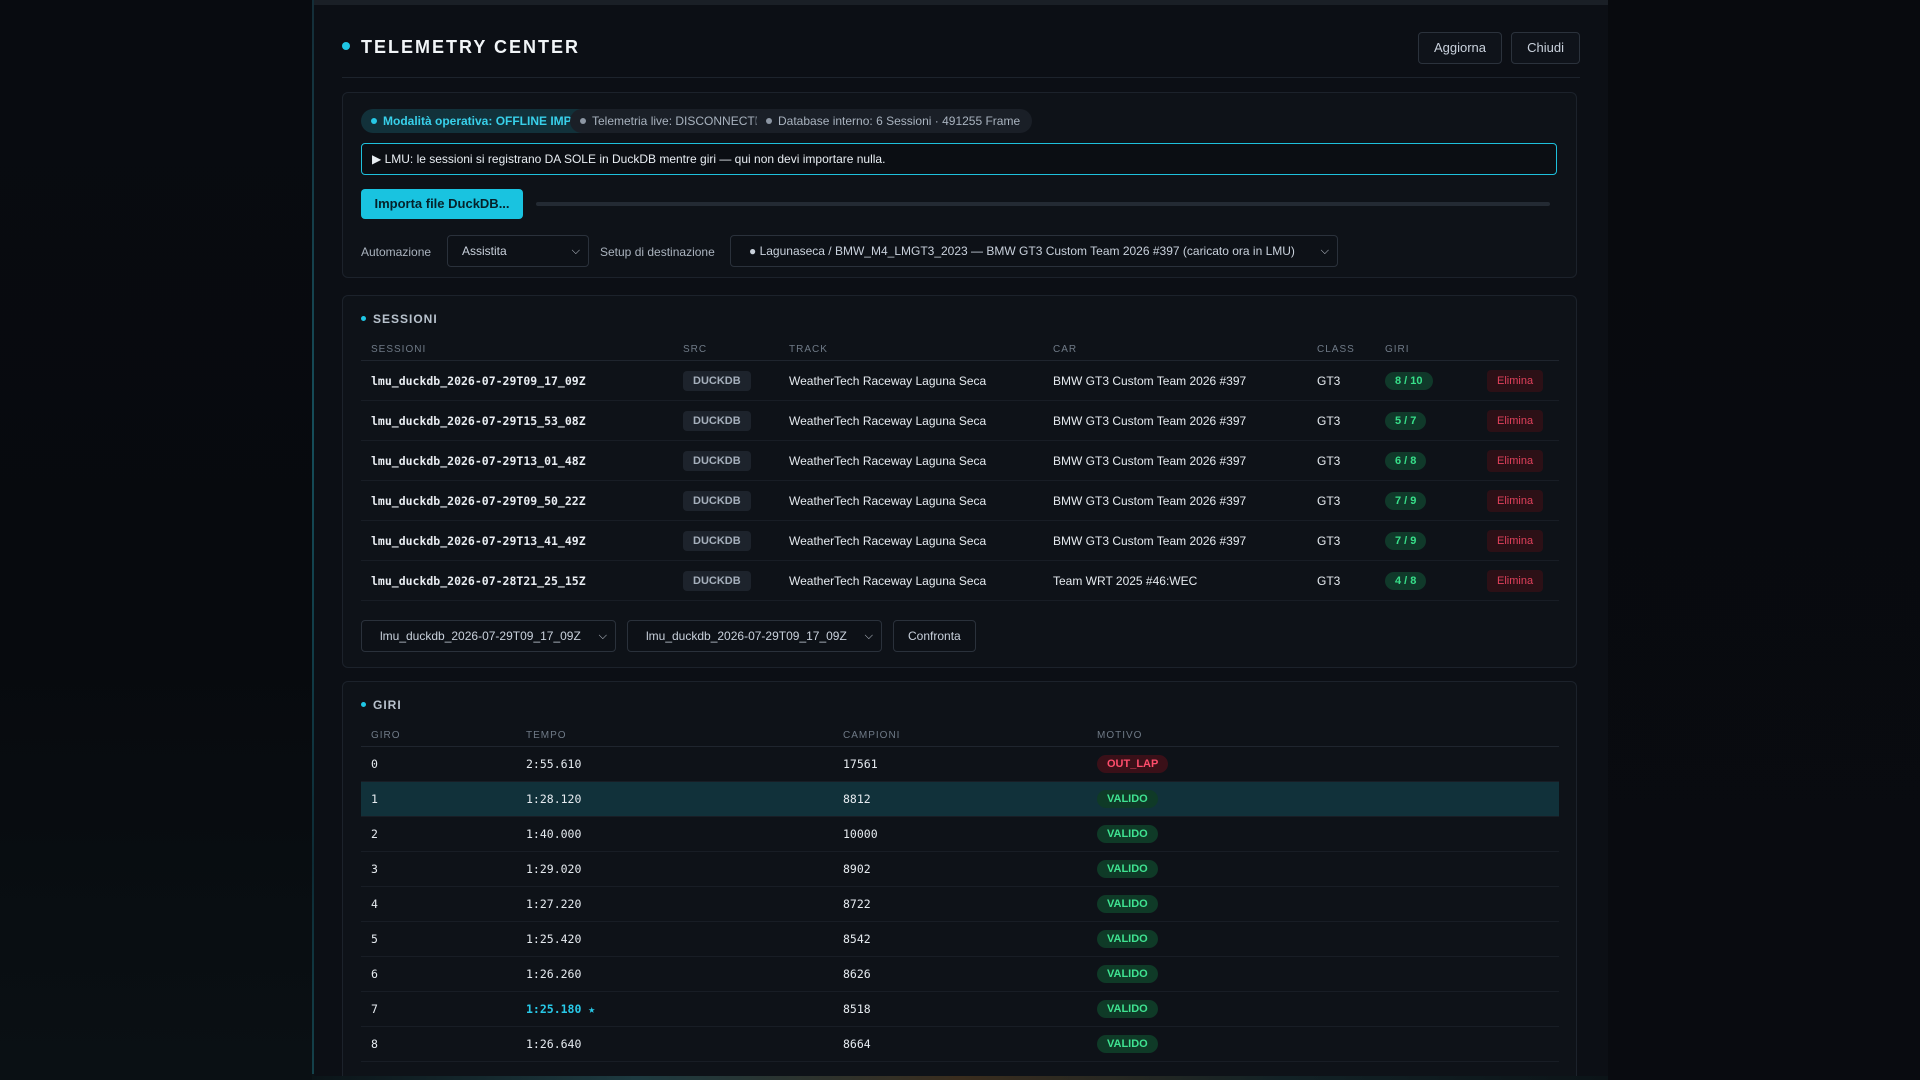 The height and width of the screenshot is (1080, 1920). Describe the element at coordinates (1341, 349) in the screenshot. I see `sessions-column-header: CLASS` at that location.